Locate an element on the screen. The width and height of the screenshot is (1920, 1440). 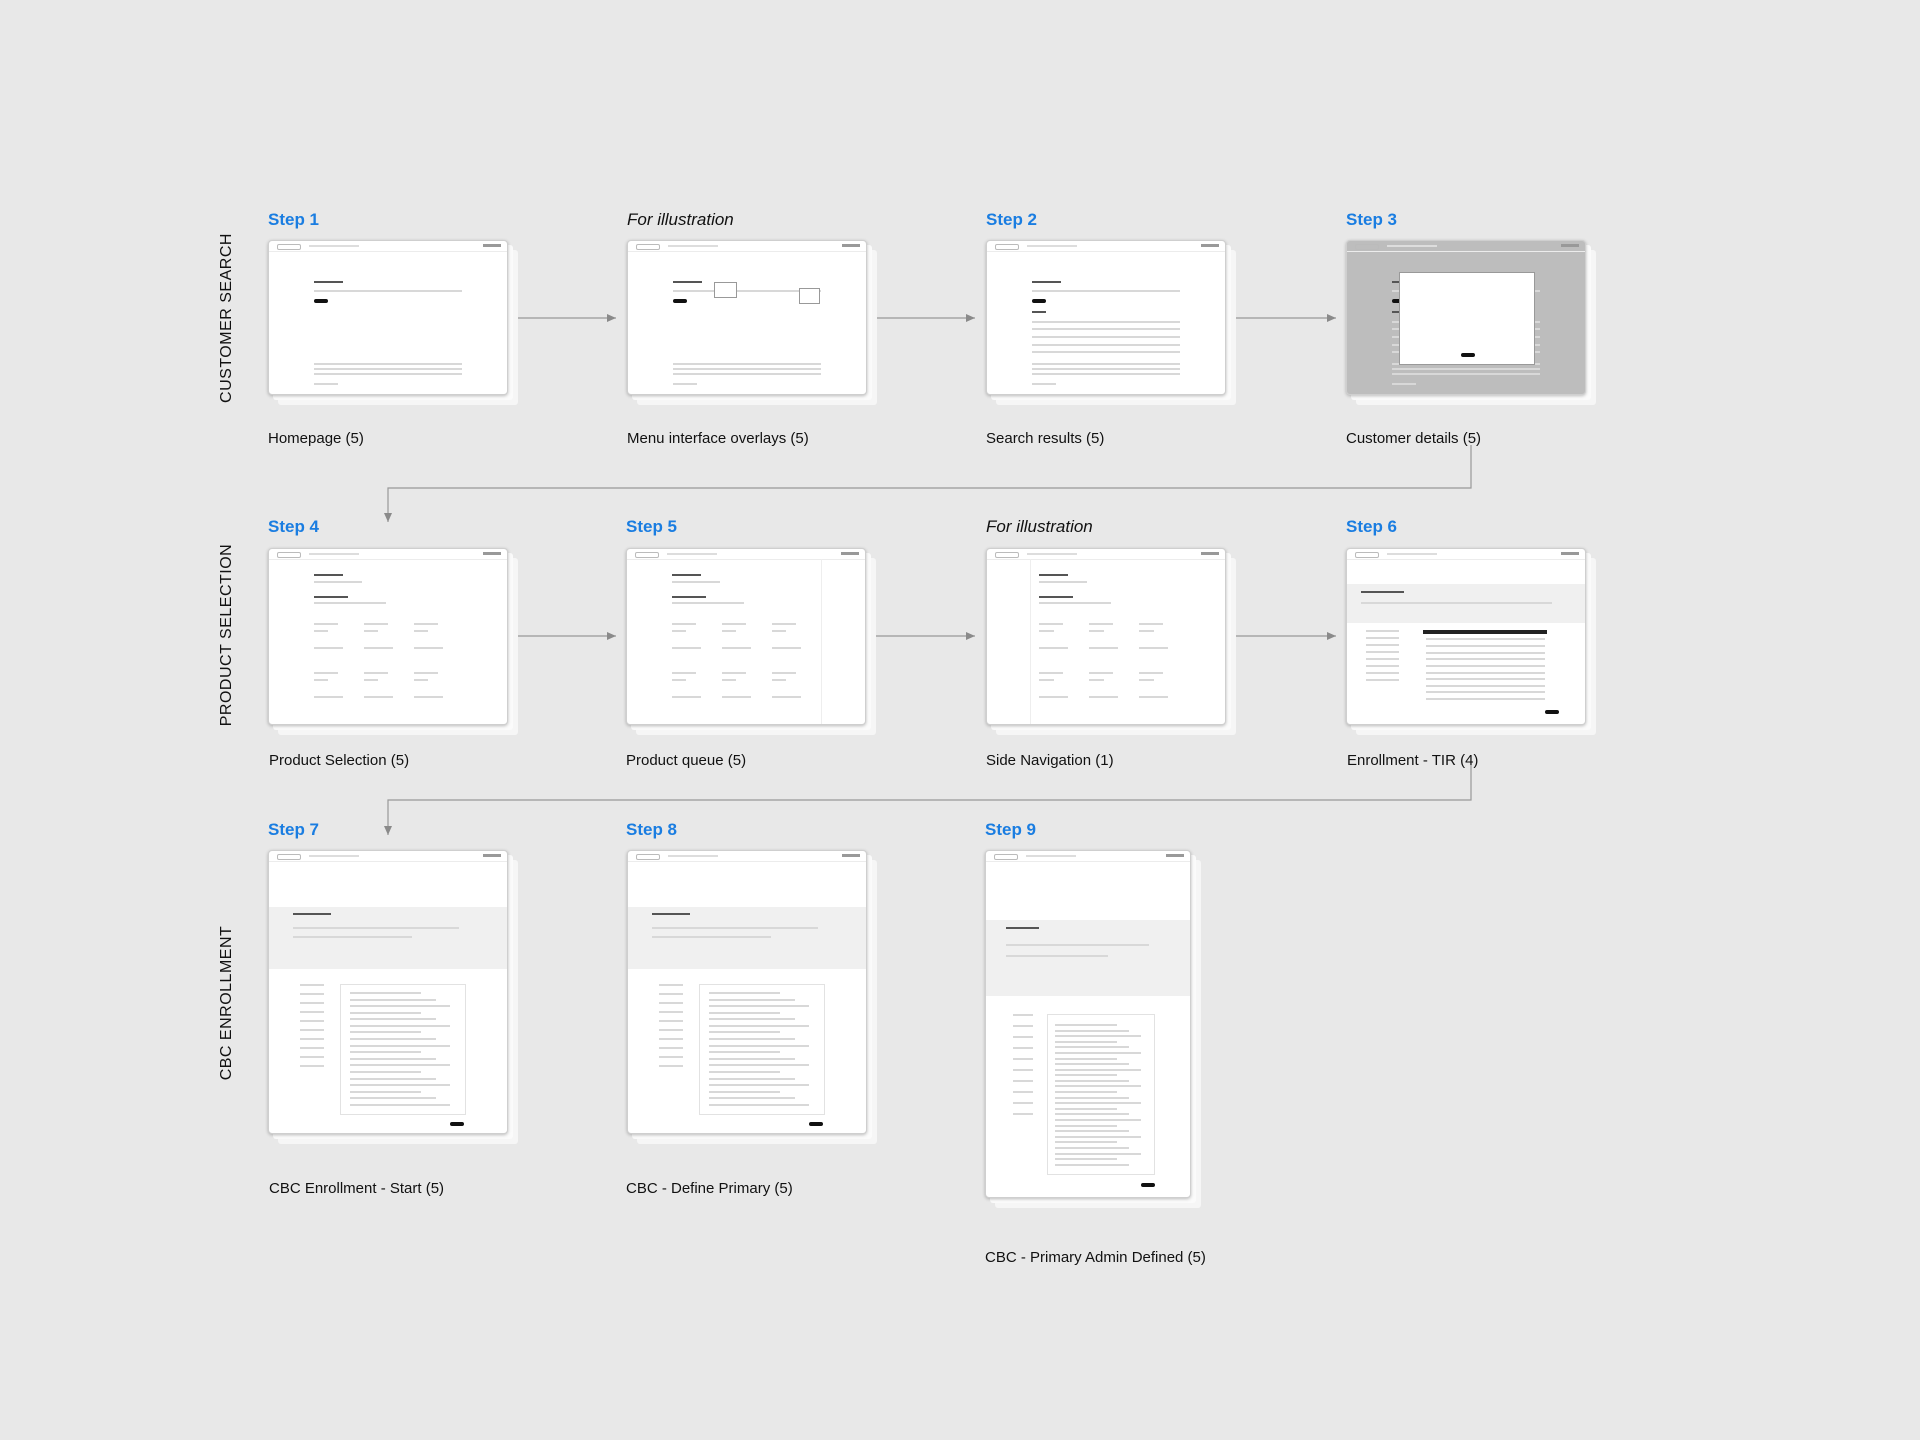
screen-caption-11: CBC - Primary Admin Defined (5) is located at coordinates (1095, 1257).